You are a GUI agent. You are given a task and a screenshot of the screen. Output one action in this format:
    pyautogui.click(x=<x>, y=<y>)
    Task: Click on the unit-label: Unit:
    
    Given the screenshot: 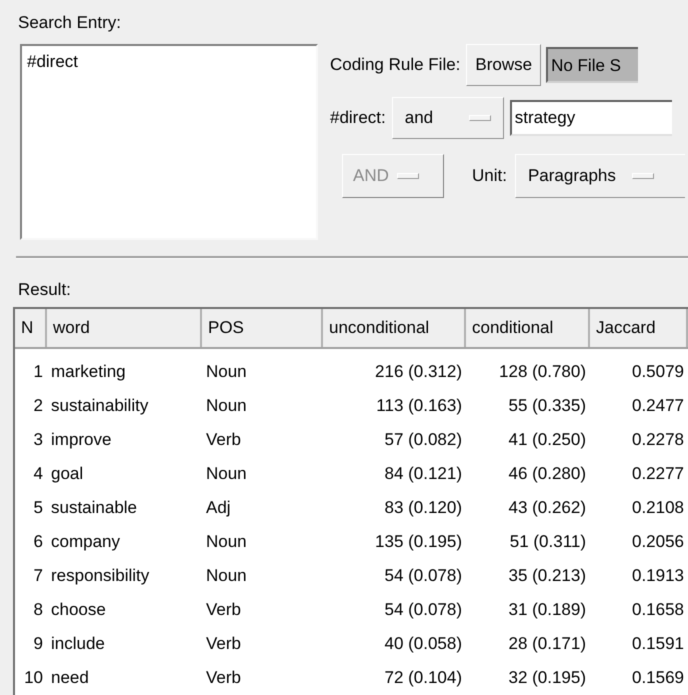 What is the action you would take?
    pyautogui.click(x=489, y=176)
    